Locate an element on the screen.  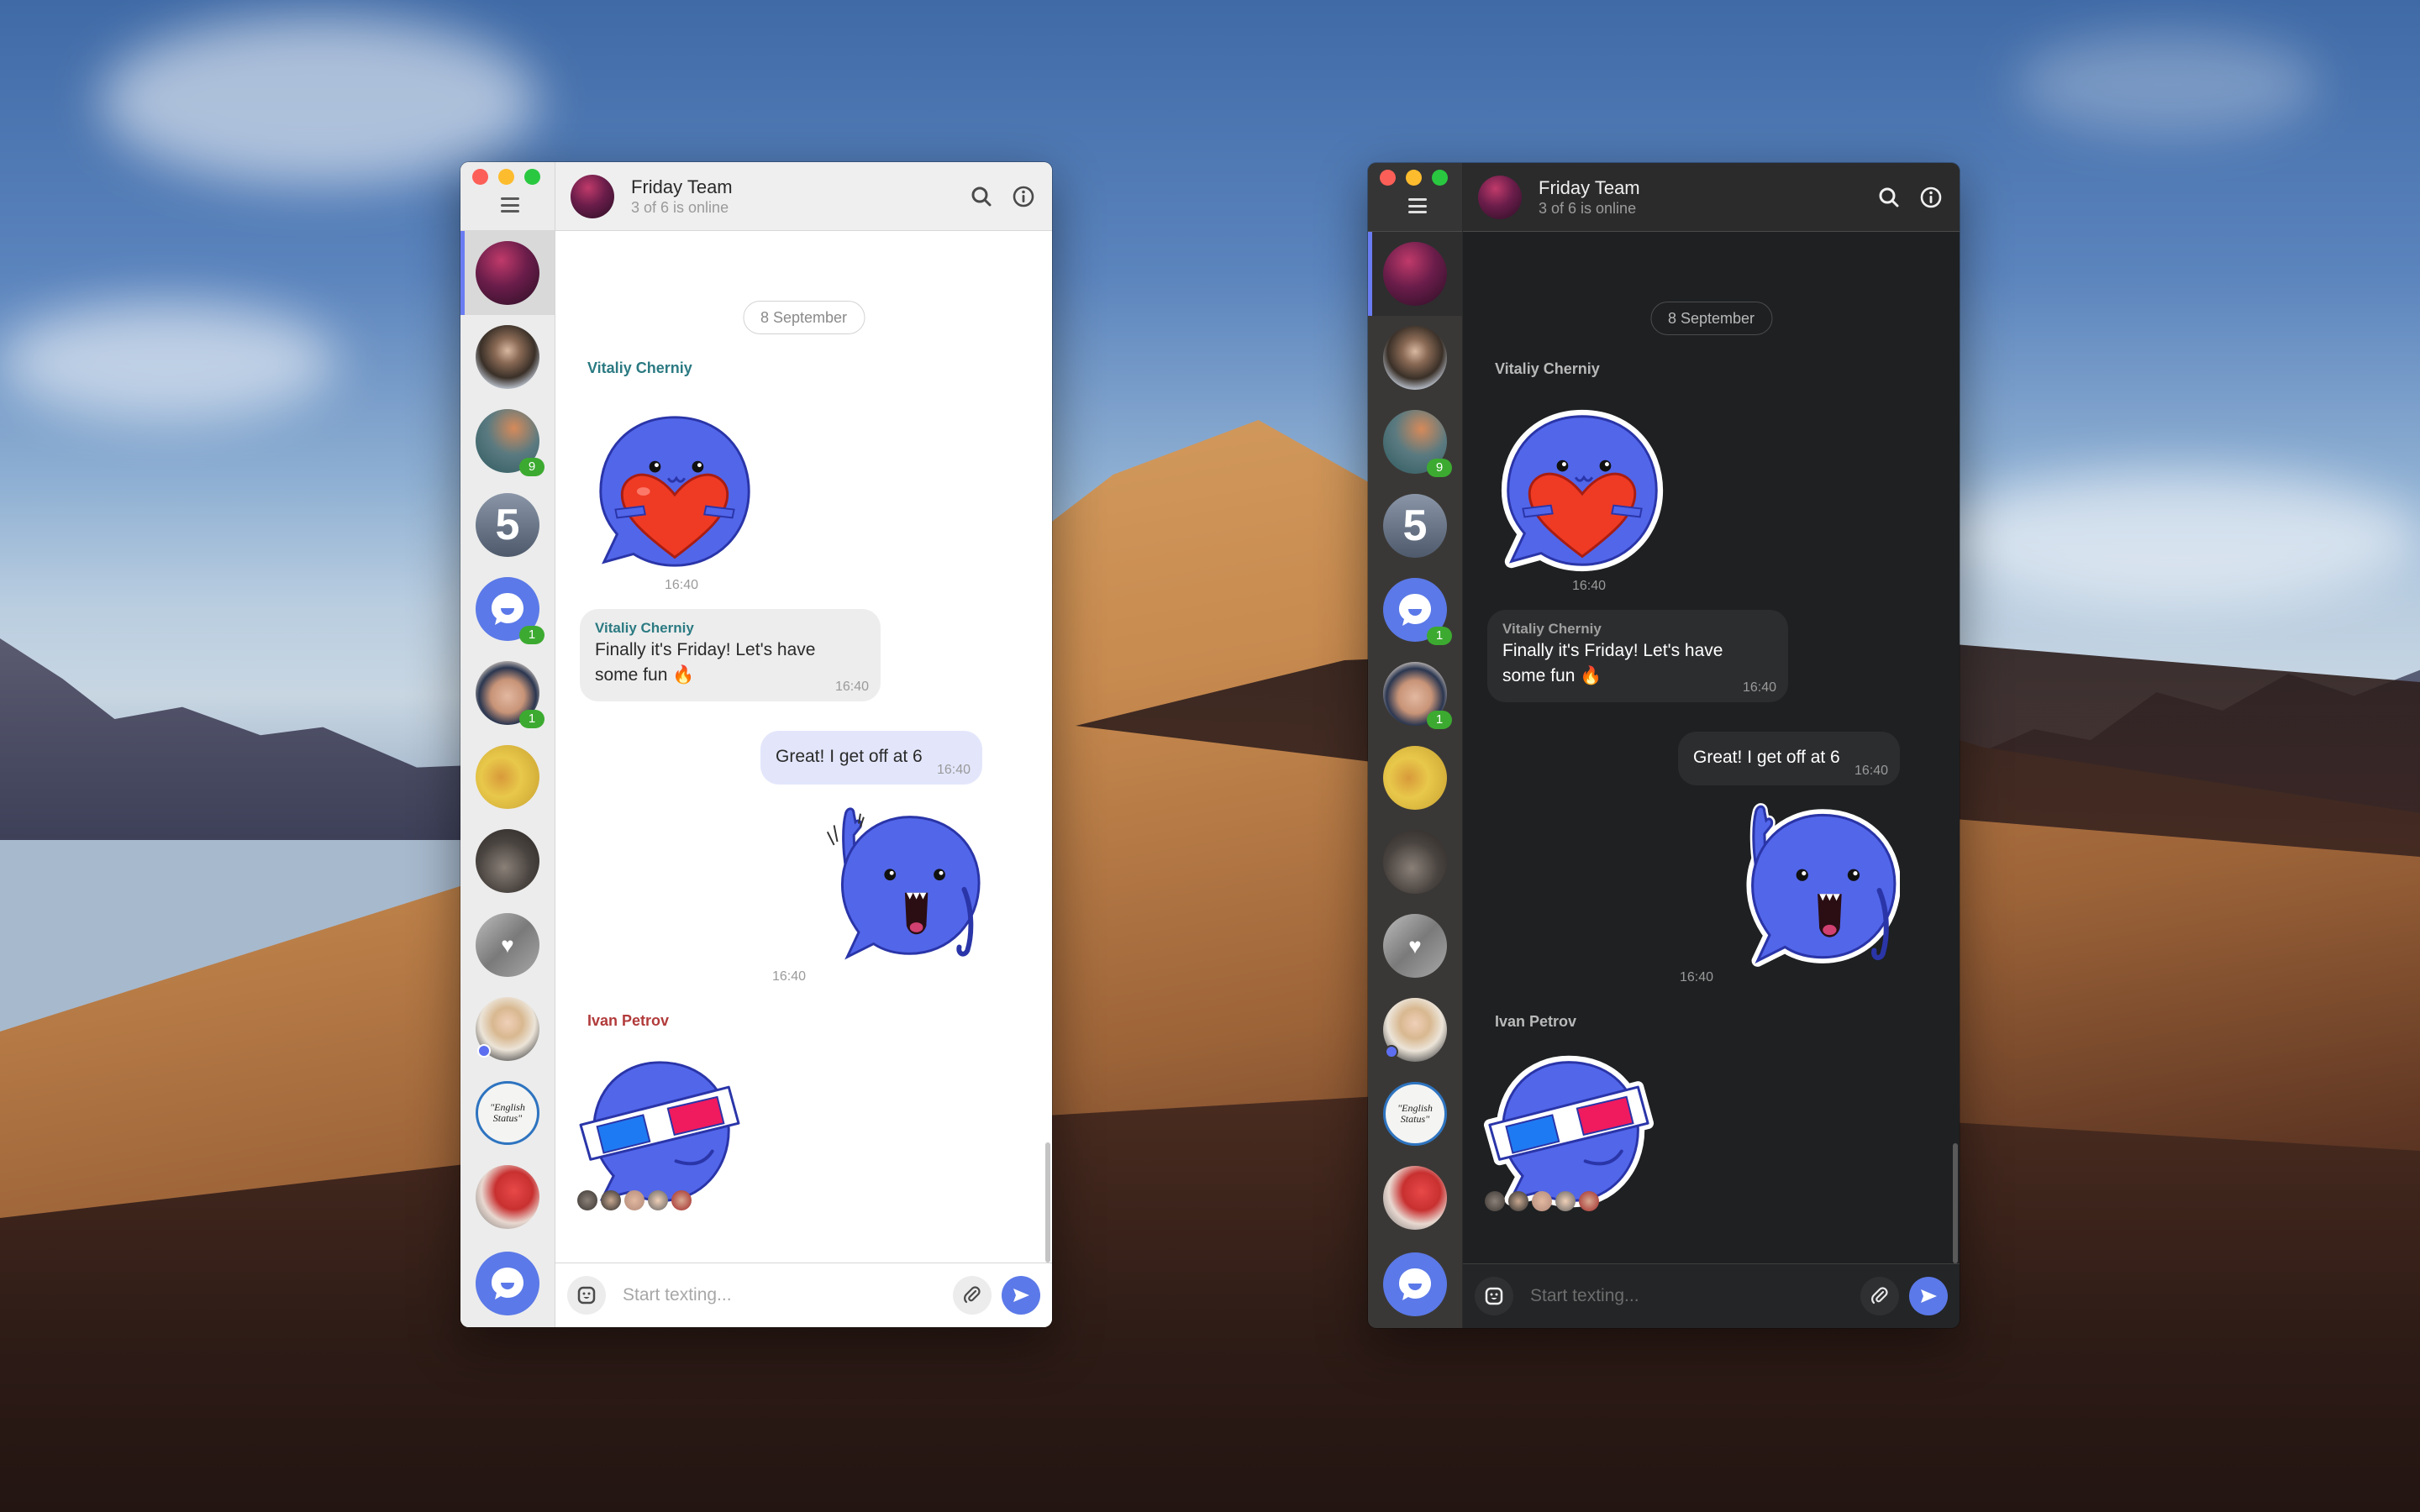
paperclip-icon is located at coordinates (1879, 1296).